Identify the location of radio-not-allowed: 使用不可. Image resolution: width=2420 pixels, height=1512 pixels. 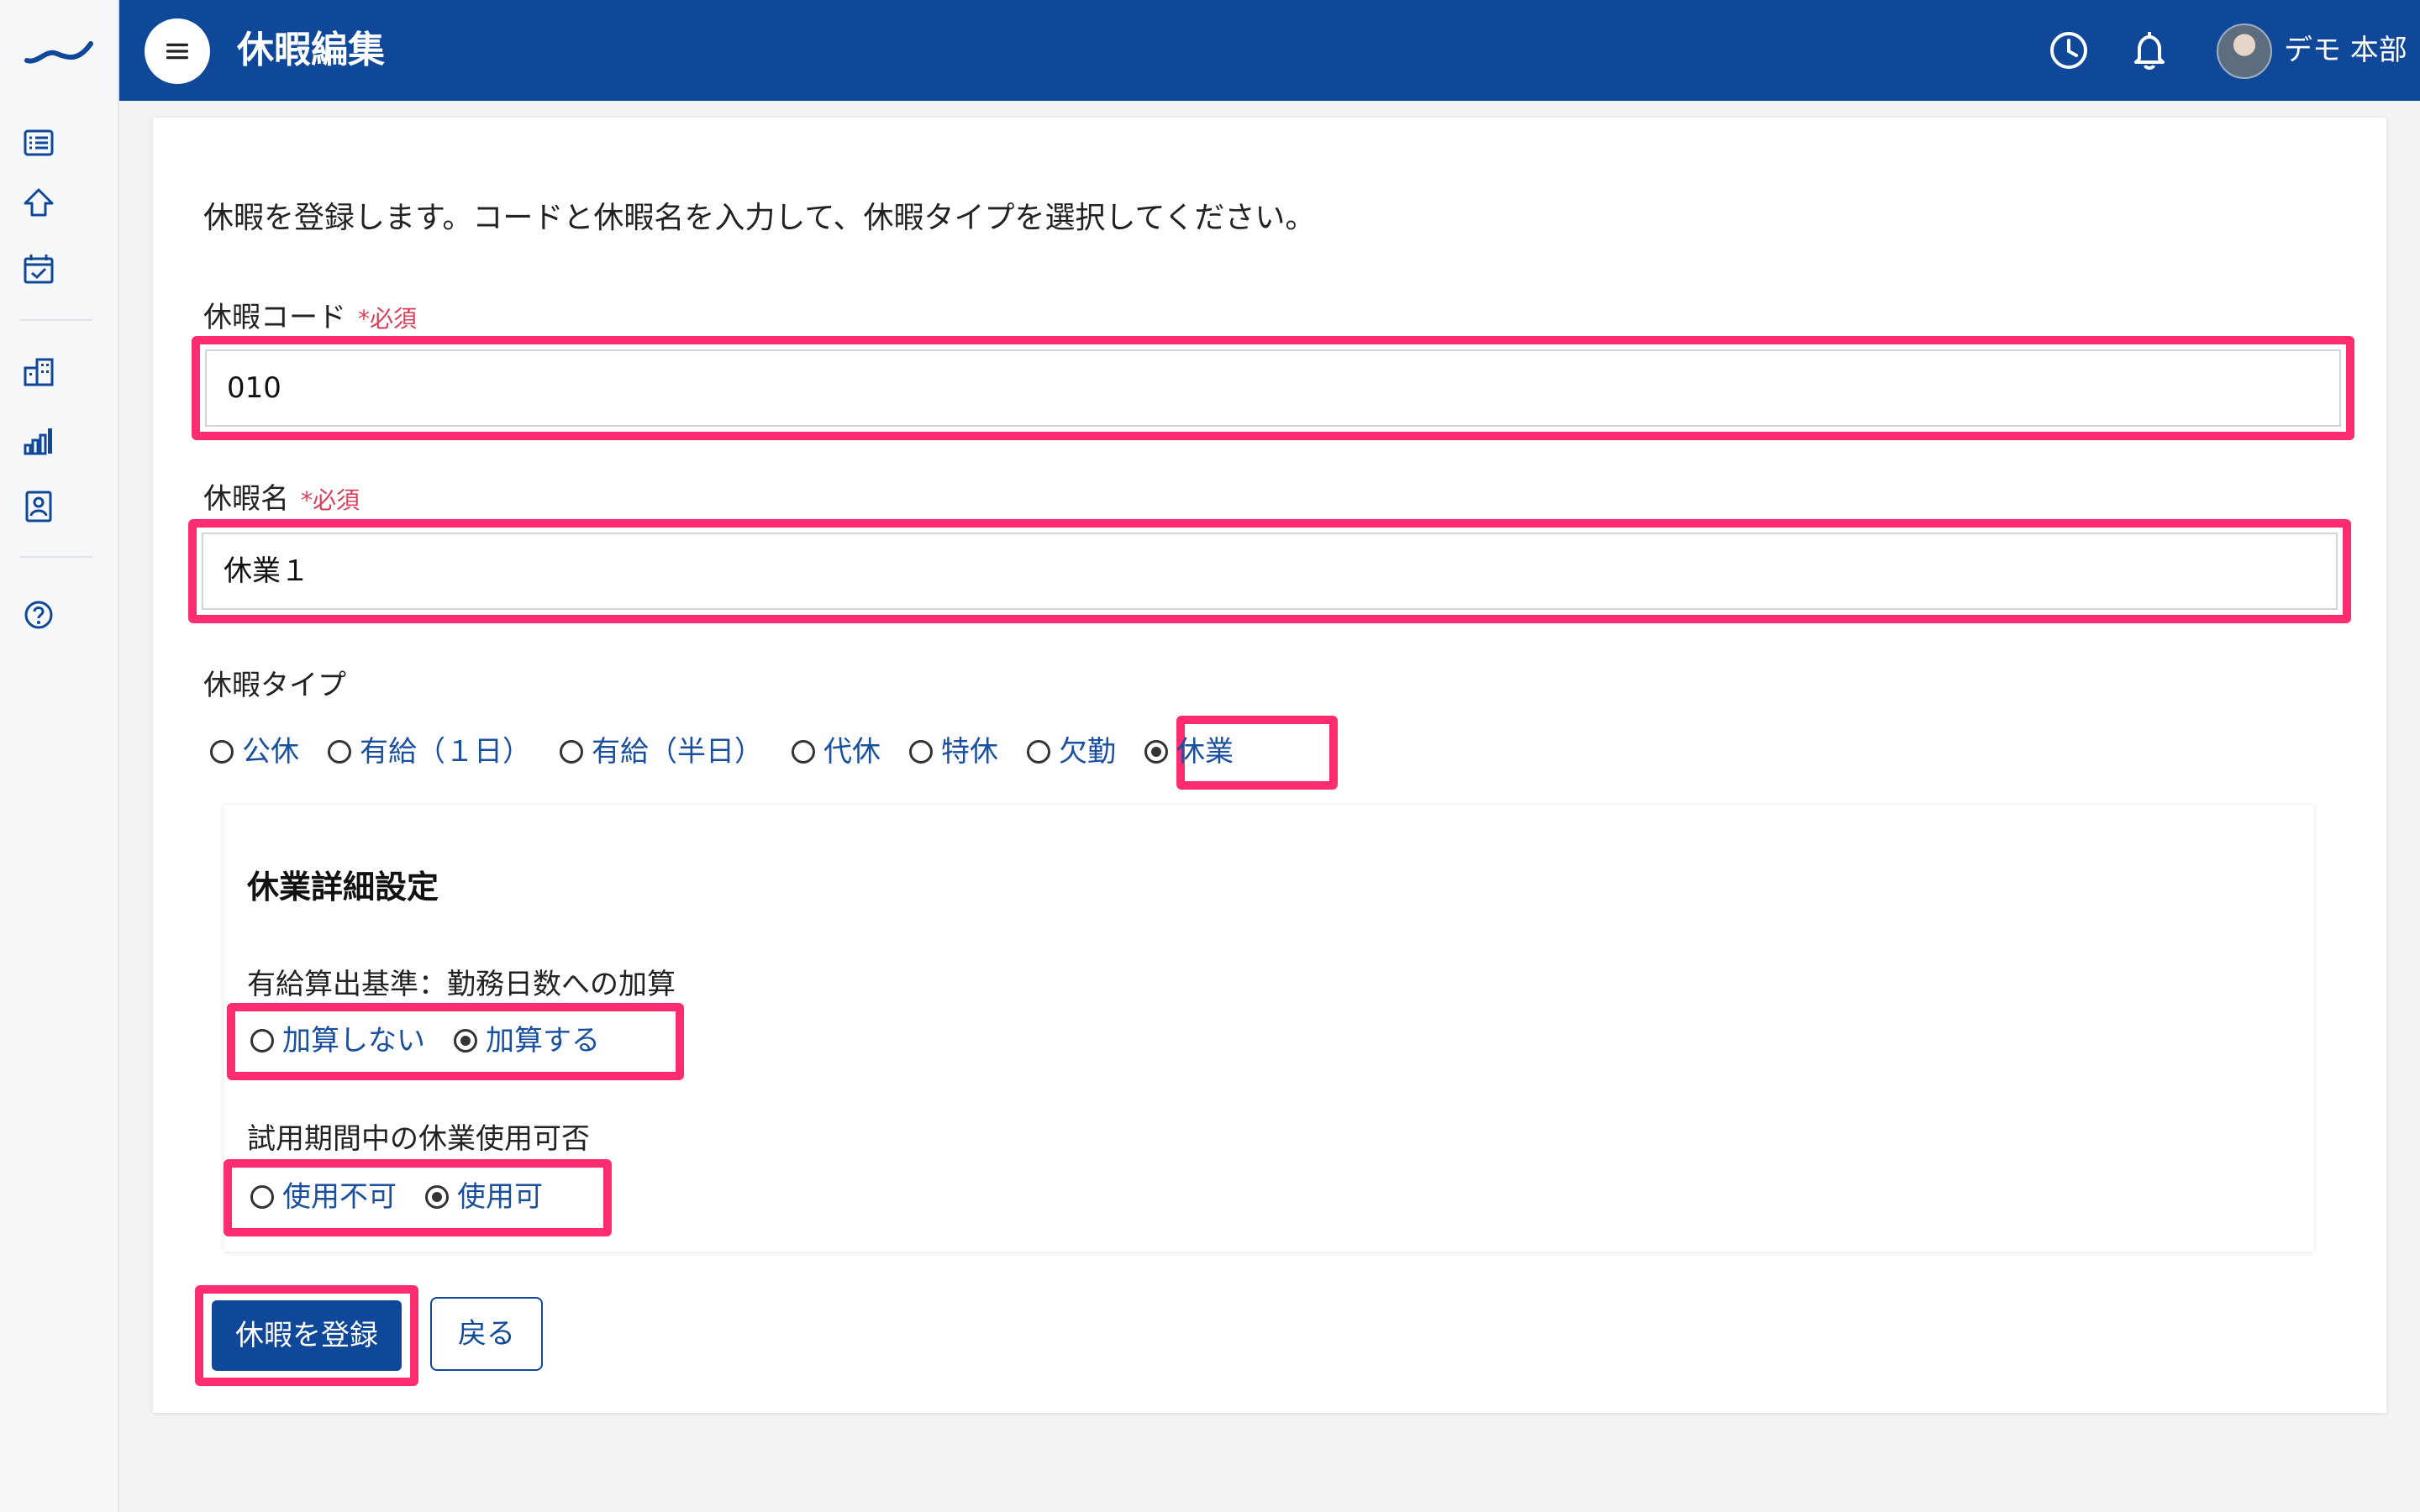
(323, 1197).